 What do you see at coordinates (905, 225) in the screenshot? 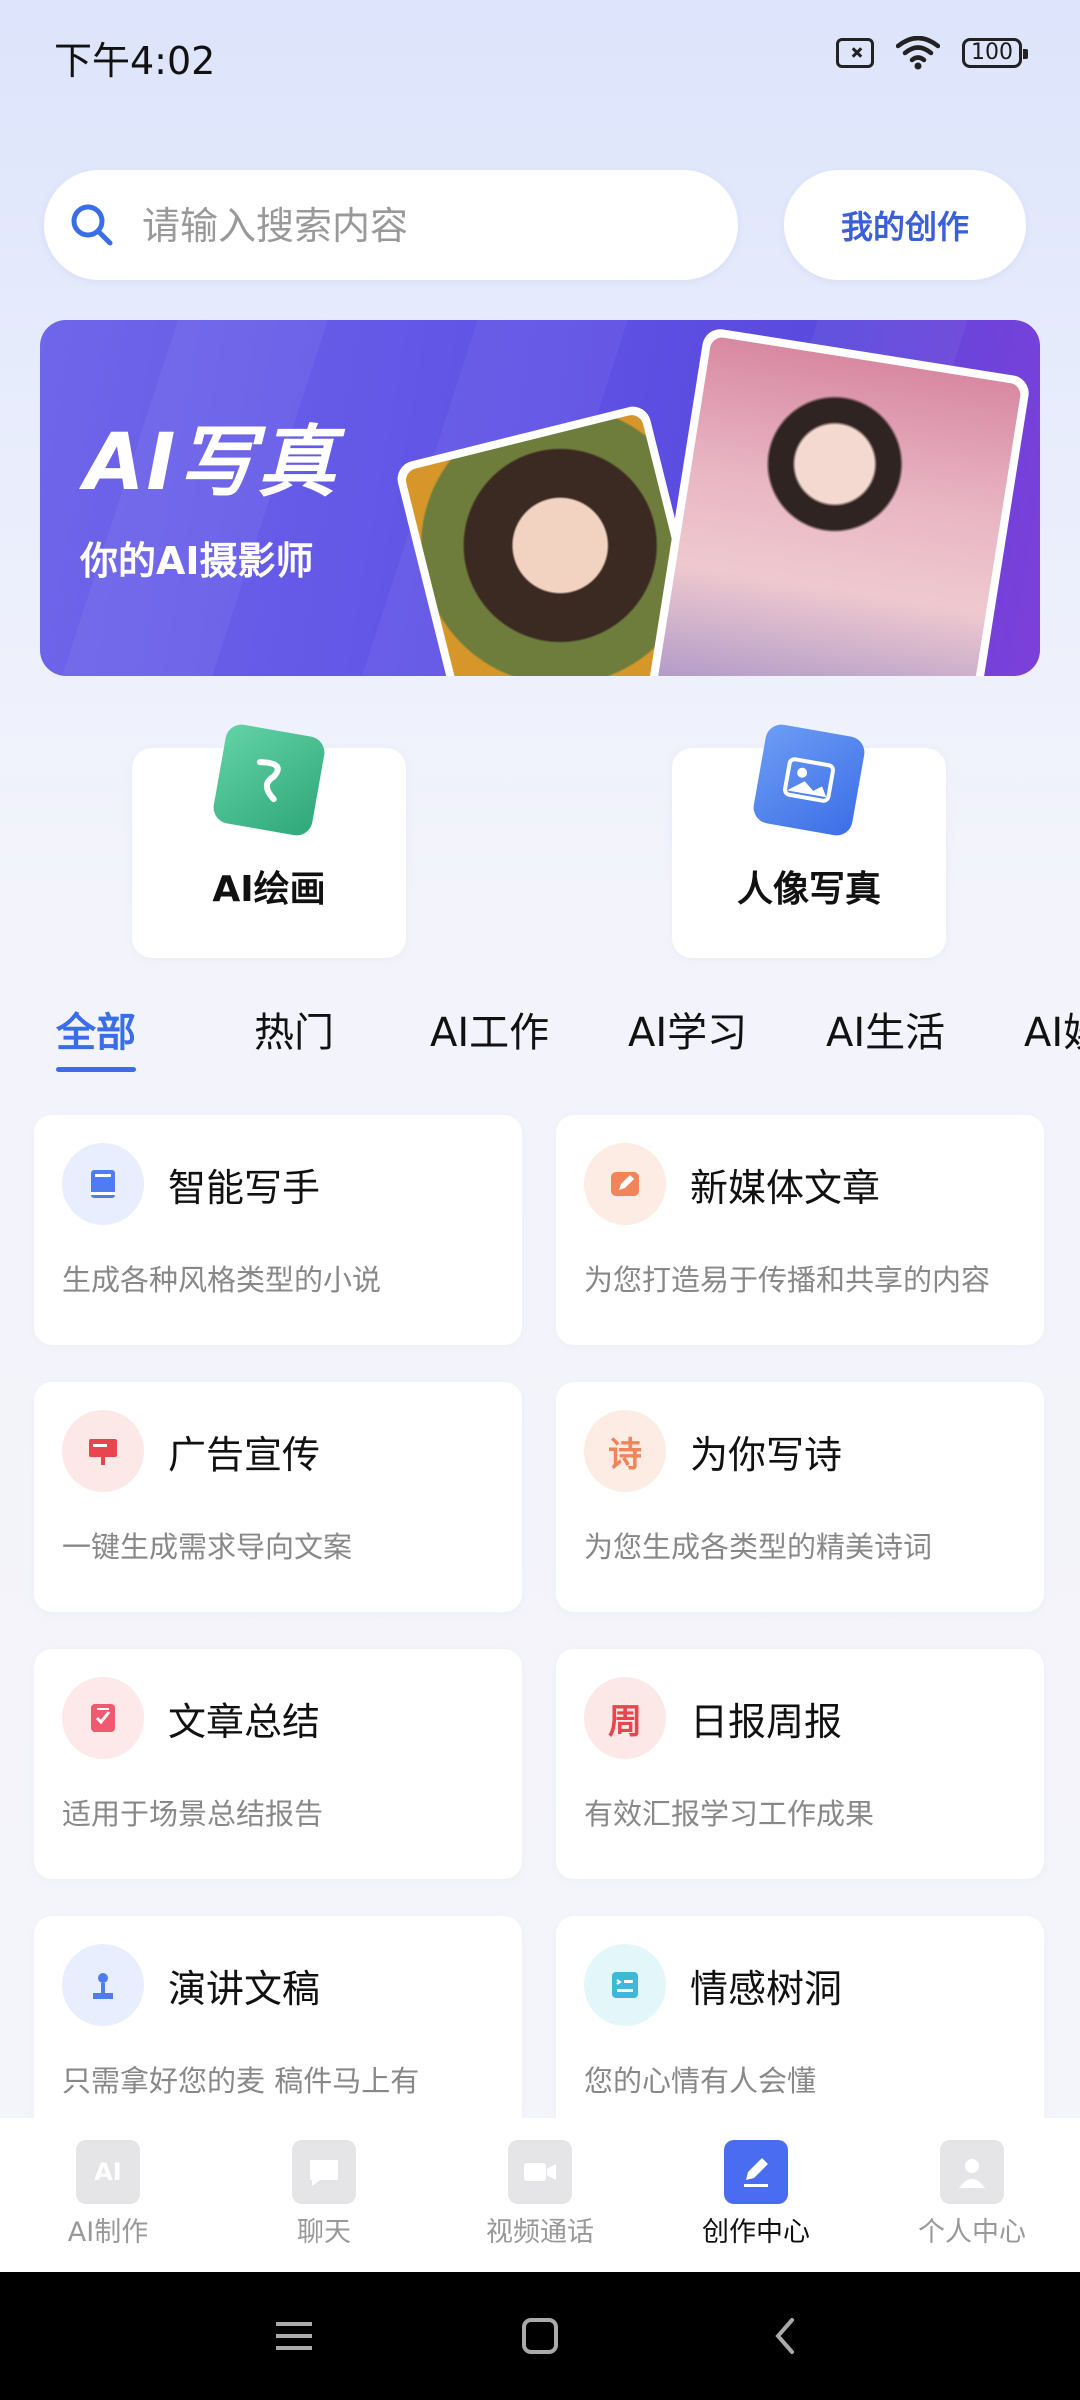
I see `my-creation-button: 我的创作` at bounding box center [905, 225].